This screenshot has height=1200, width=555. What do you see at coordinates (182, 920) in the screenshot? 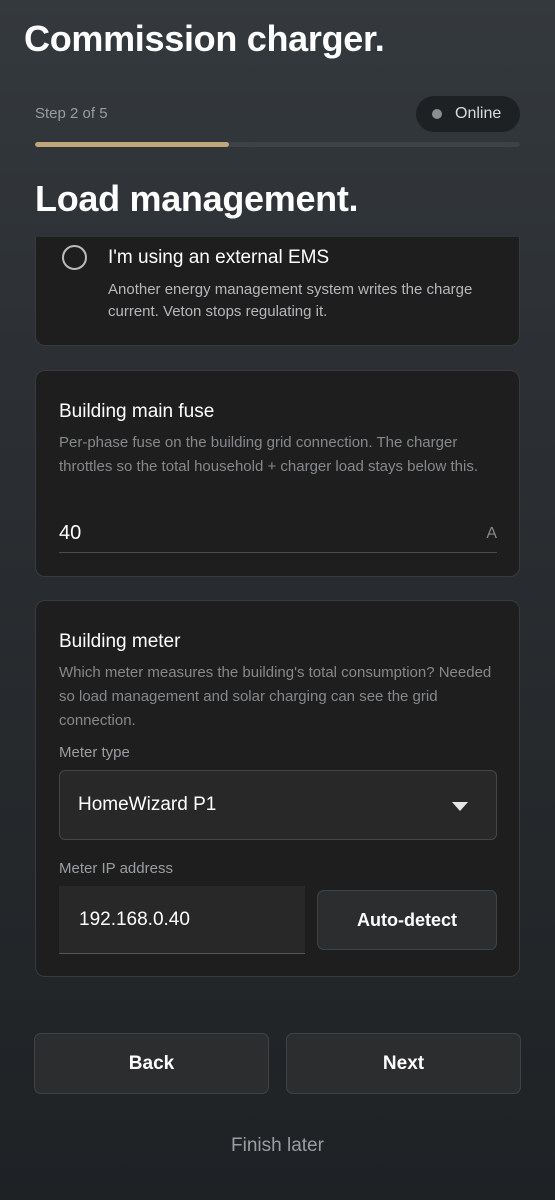
I see `meter-ip-input` at bounding box center [182, 920].